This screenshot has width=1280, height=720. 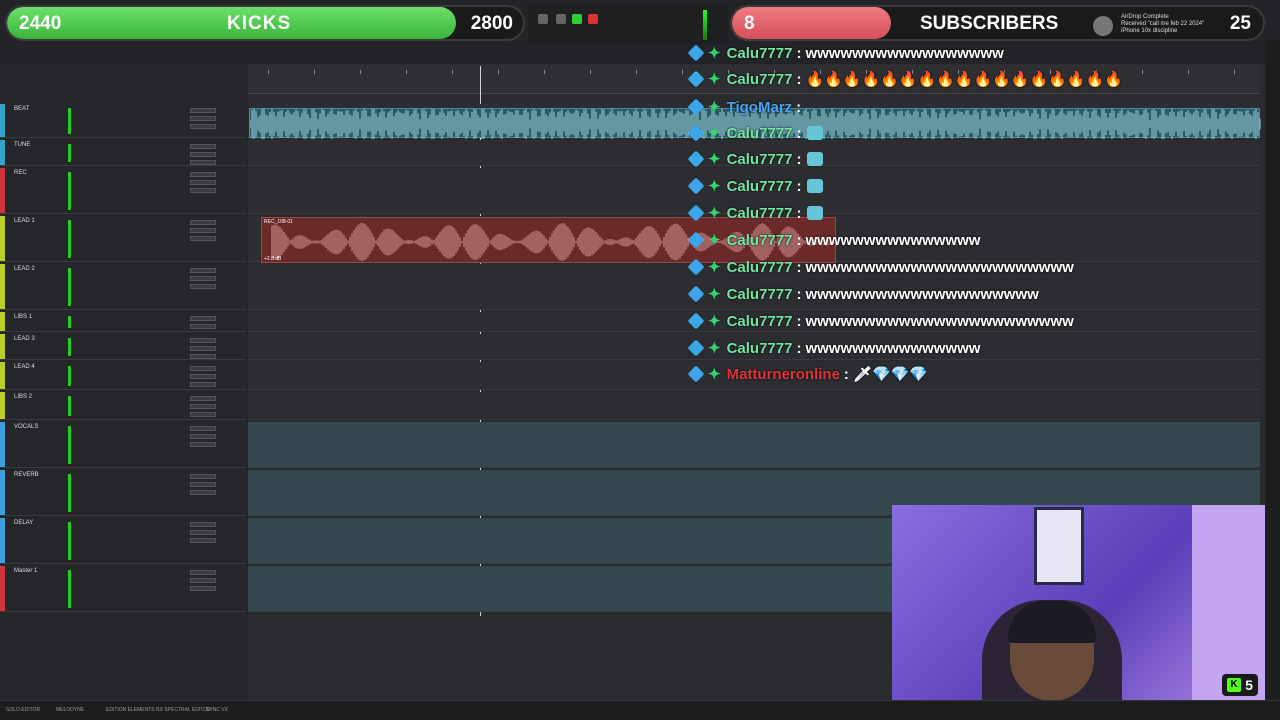 I want to click on track-strip: VOCALS, so click(x=123, y=445).